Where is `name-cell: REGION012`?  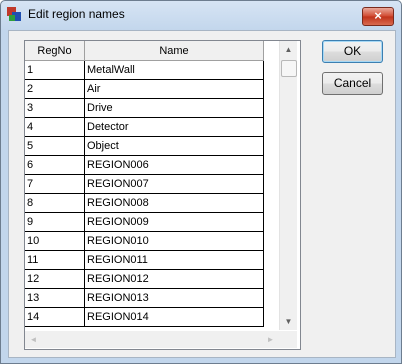 name-cell: REGION012 is located at coordinates (174, 279).